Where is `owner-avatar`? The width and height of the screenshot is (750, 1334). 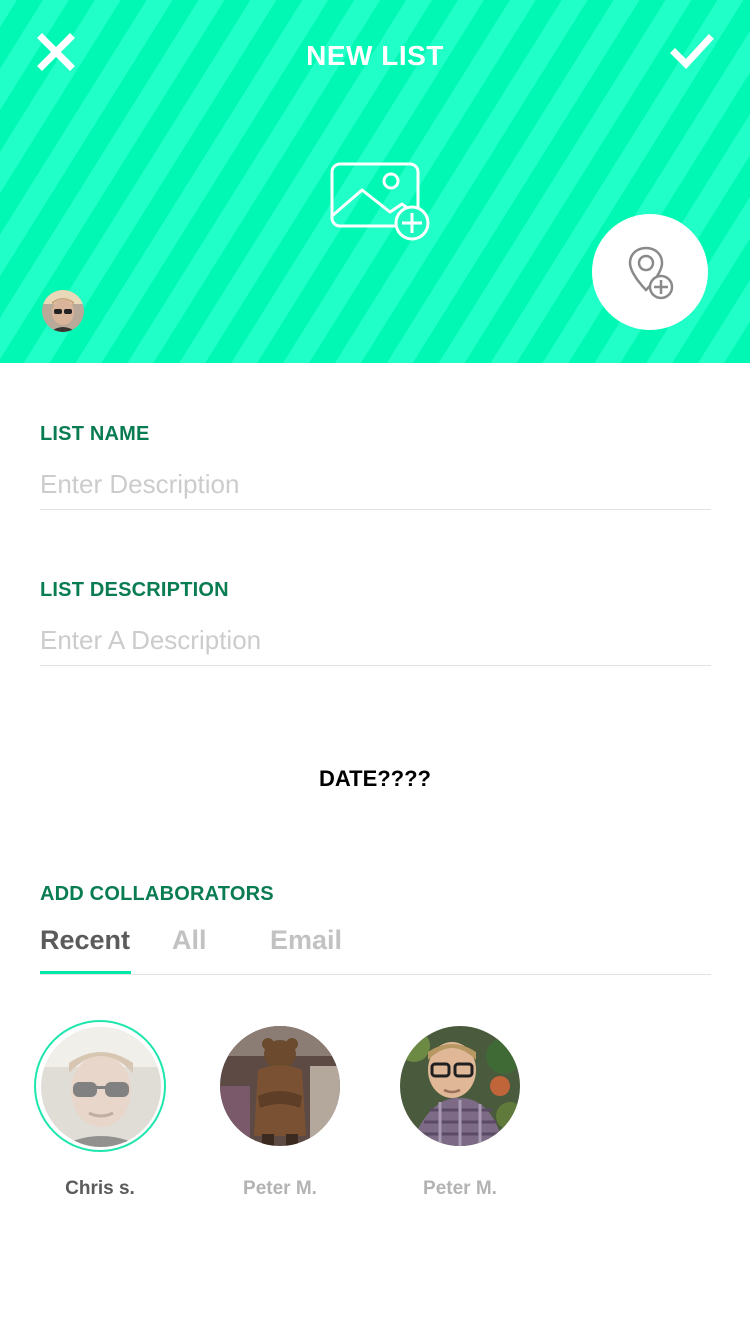 owner-avatar is located at coordinates (63, 311).